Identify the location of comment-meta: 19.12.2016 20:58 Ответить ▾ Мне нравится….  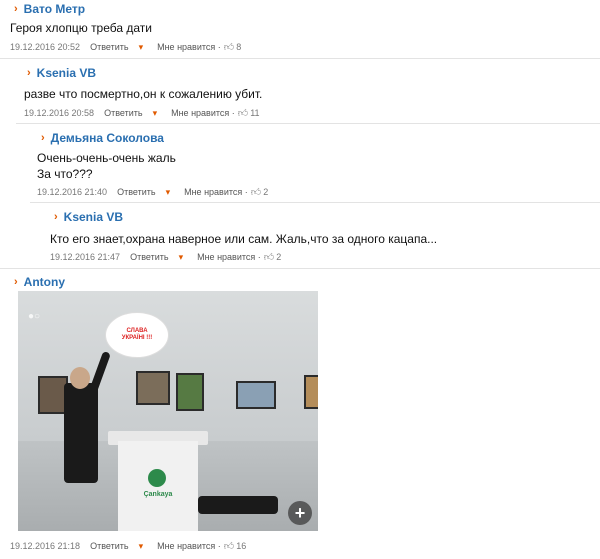
(142, 113).